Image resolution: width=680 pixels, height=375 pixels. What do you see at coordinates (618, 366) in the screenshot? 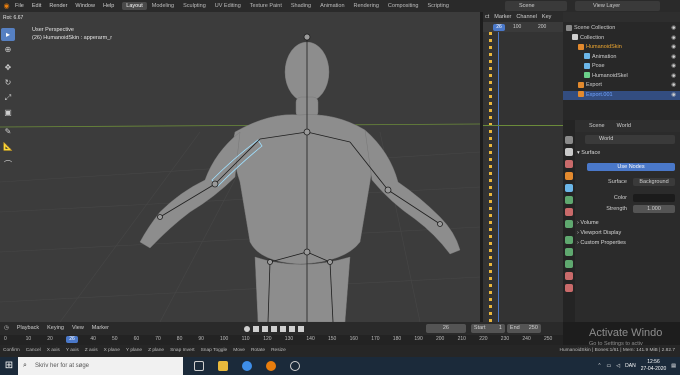
I see `volume-icon: ◁` at bounding box center [618, 366].